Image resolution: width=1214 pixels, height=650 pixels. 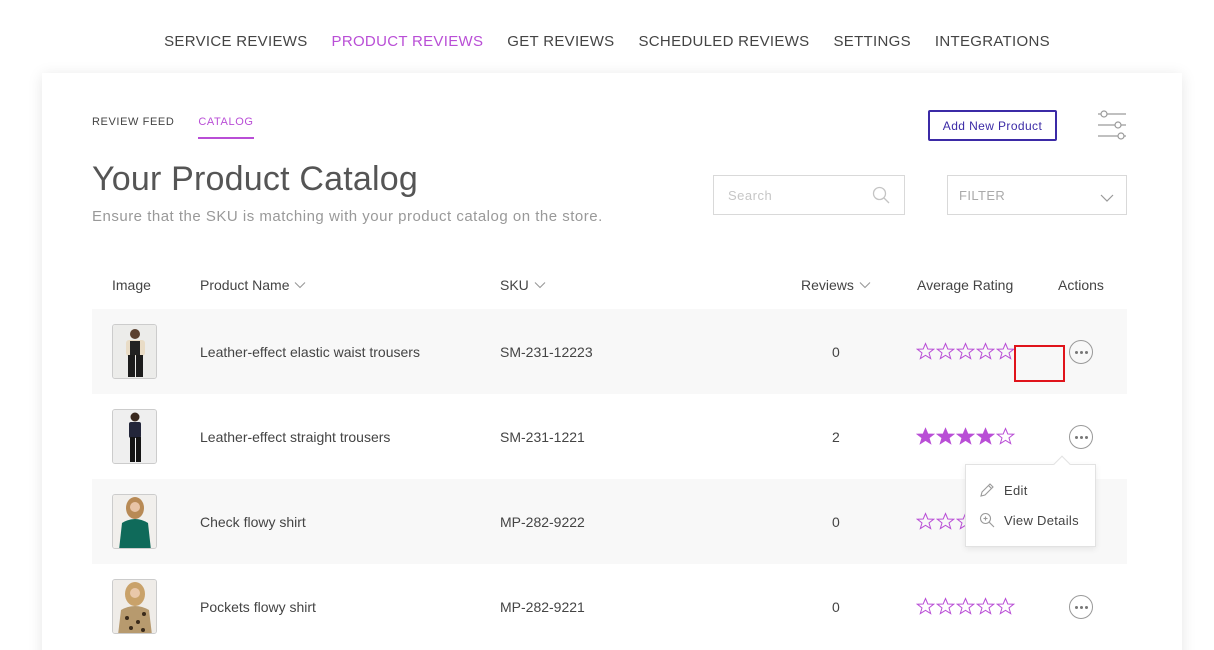 What do you see at coordinates (724, 41) in the screenshot?
I see `nav-scheduled-reviews: SCHEDULED REVIEWS` at bounding box center [724, 41].